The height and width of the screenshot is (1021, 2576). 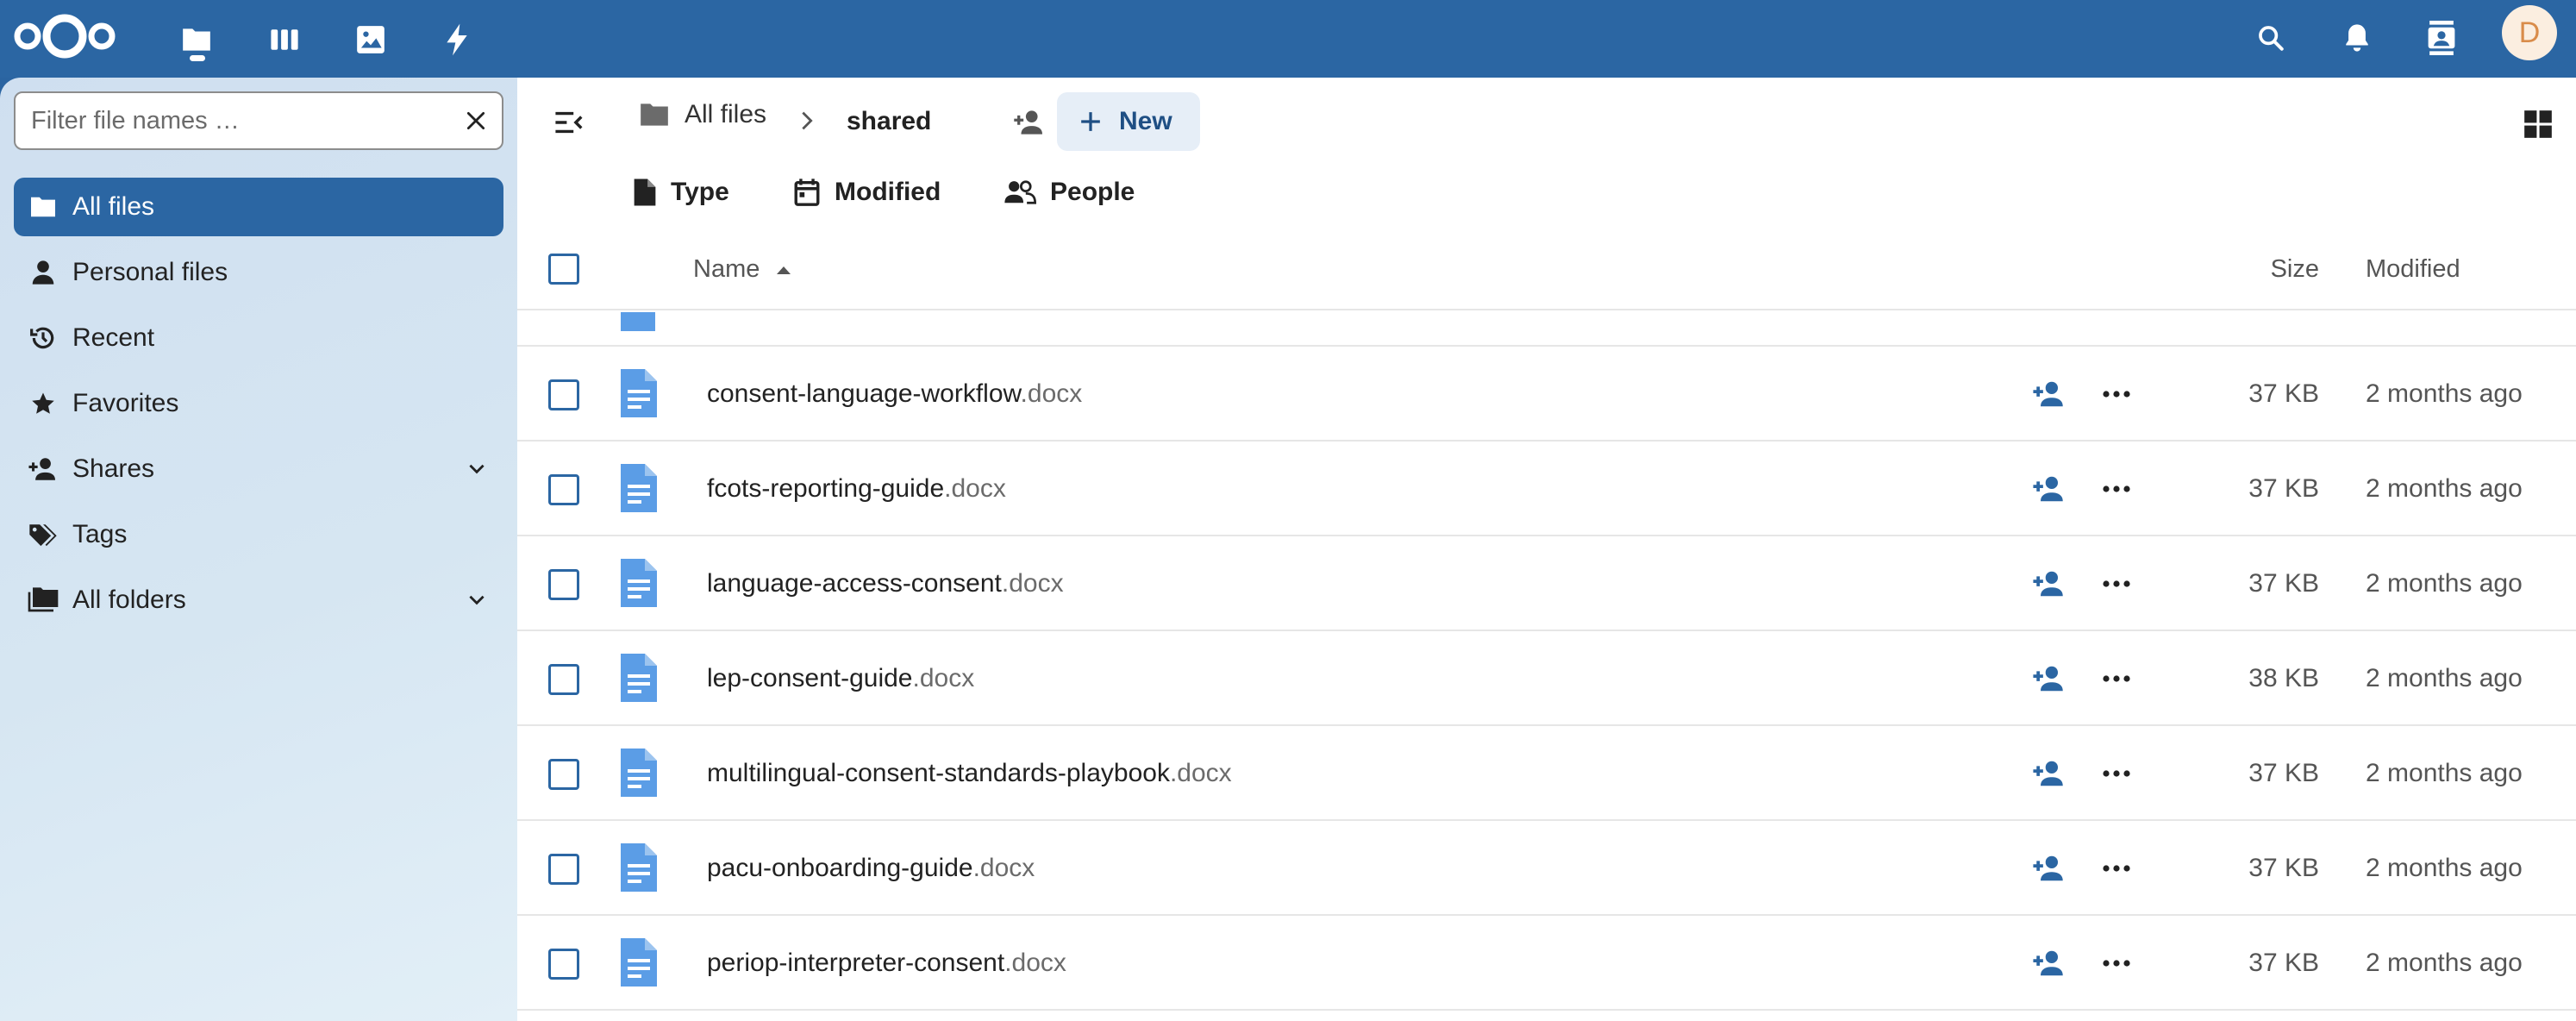 I want to click on contacts-icon, so click(x=2442, y=38).